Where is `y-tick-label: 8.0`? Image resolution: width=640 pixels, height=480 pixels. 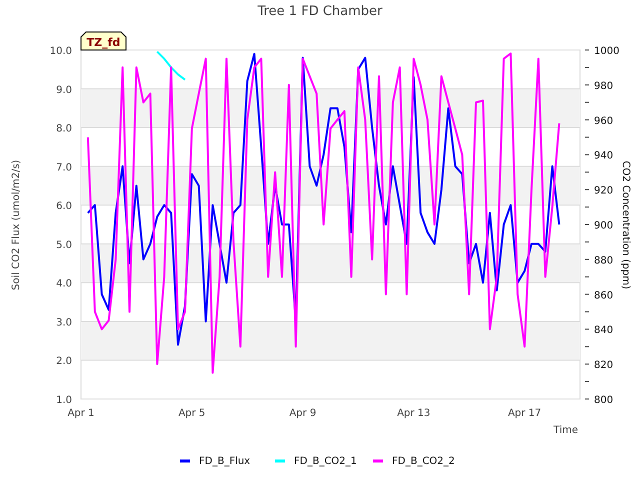 y-tick-label: 8.0 is located at coordinates (64, 129).